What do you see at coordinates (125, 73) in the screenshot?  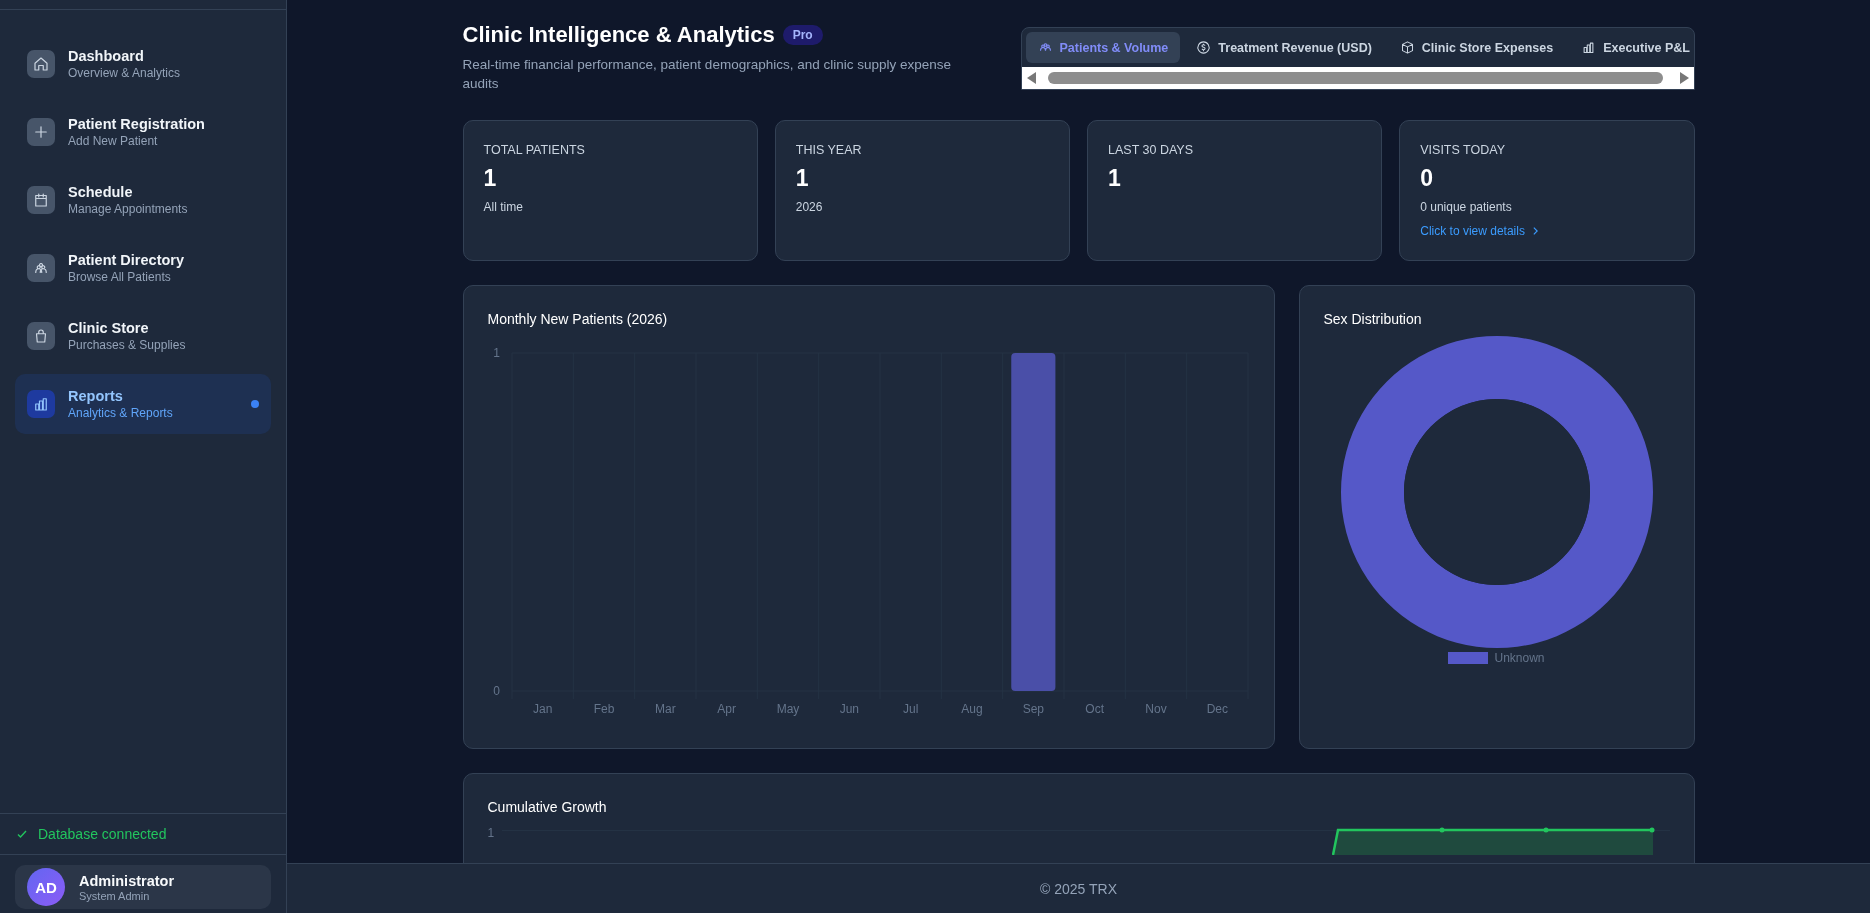 I see `nav-subtitle: Overview & Analytics` at bounding box center [125, 73].